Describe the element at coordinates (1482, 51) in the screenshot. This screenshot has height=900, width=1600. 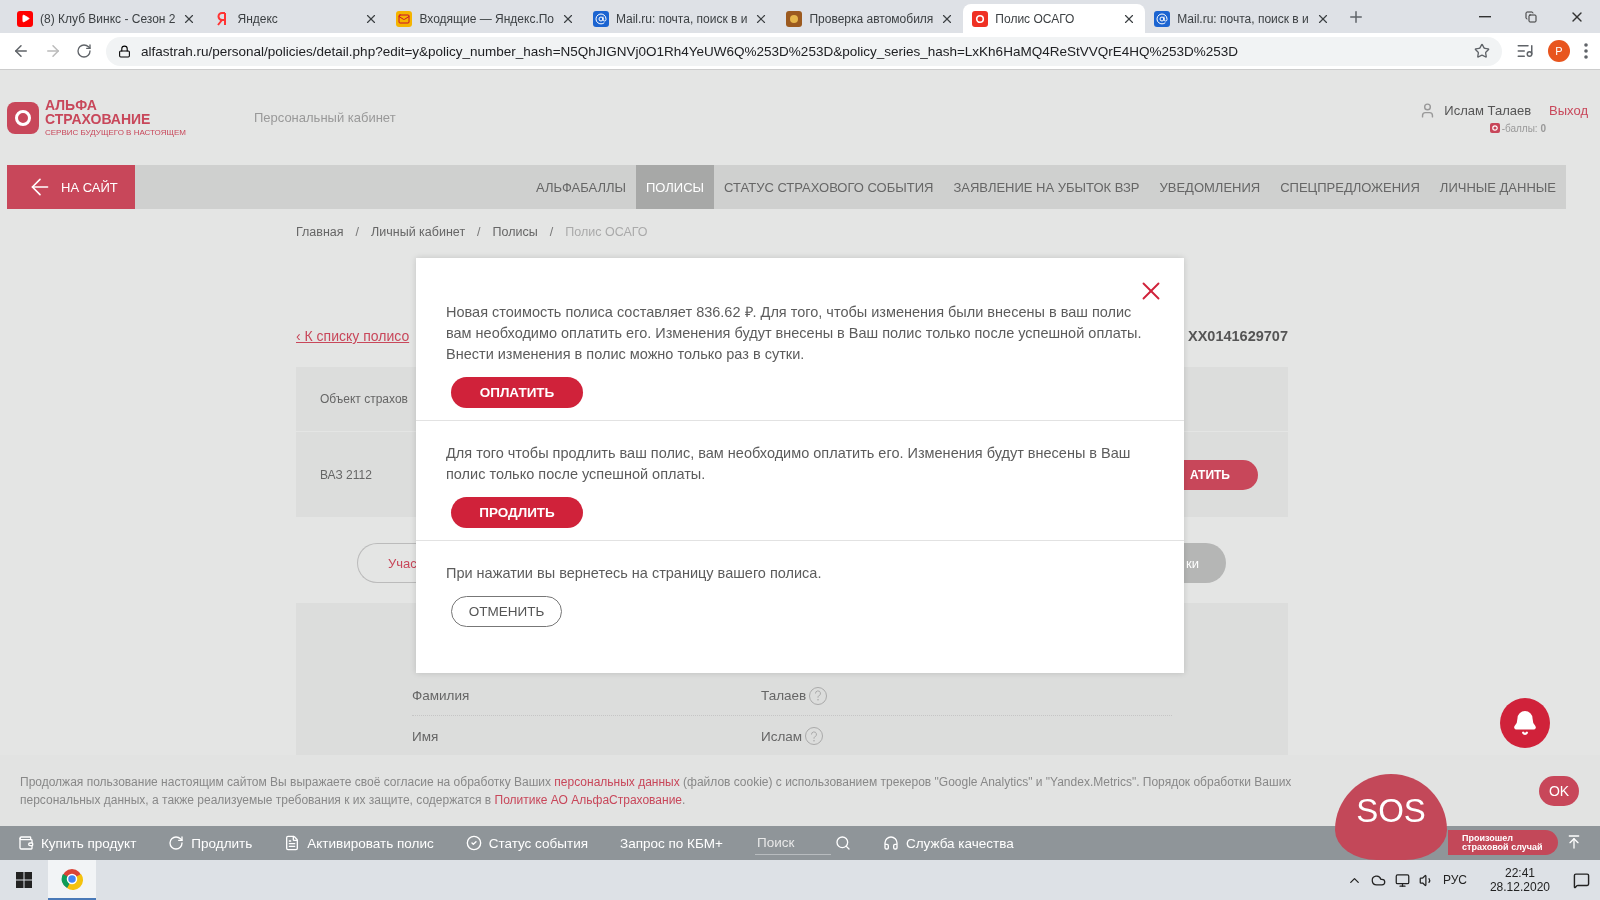
I see `star-icon` at that location.